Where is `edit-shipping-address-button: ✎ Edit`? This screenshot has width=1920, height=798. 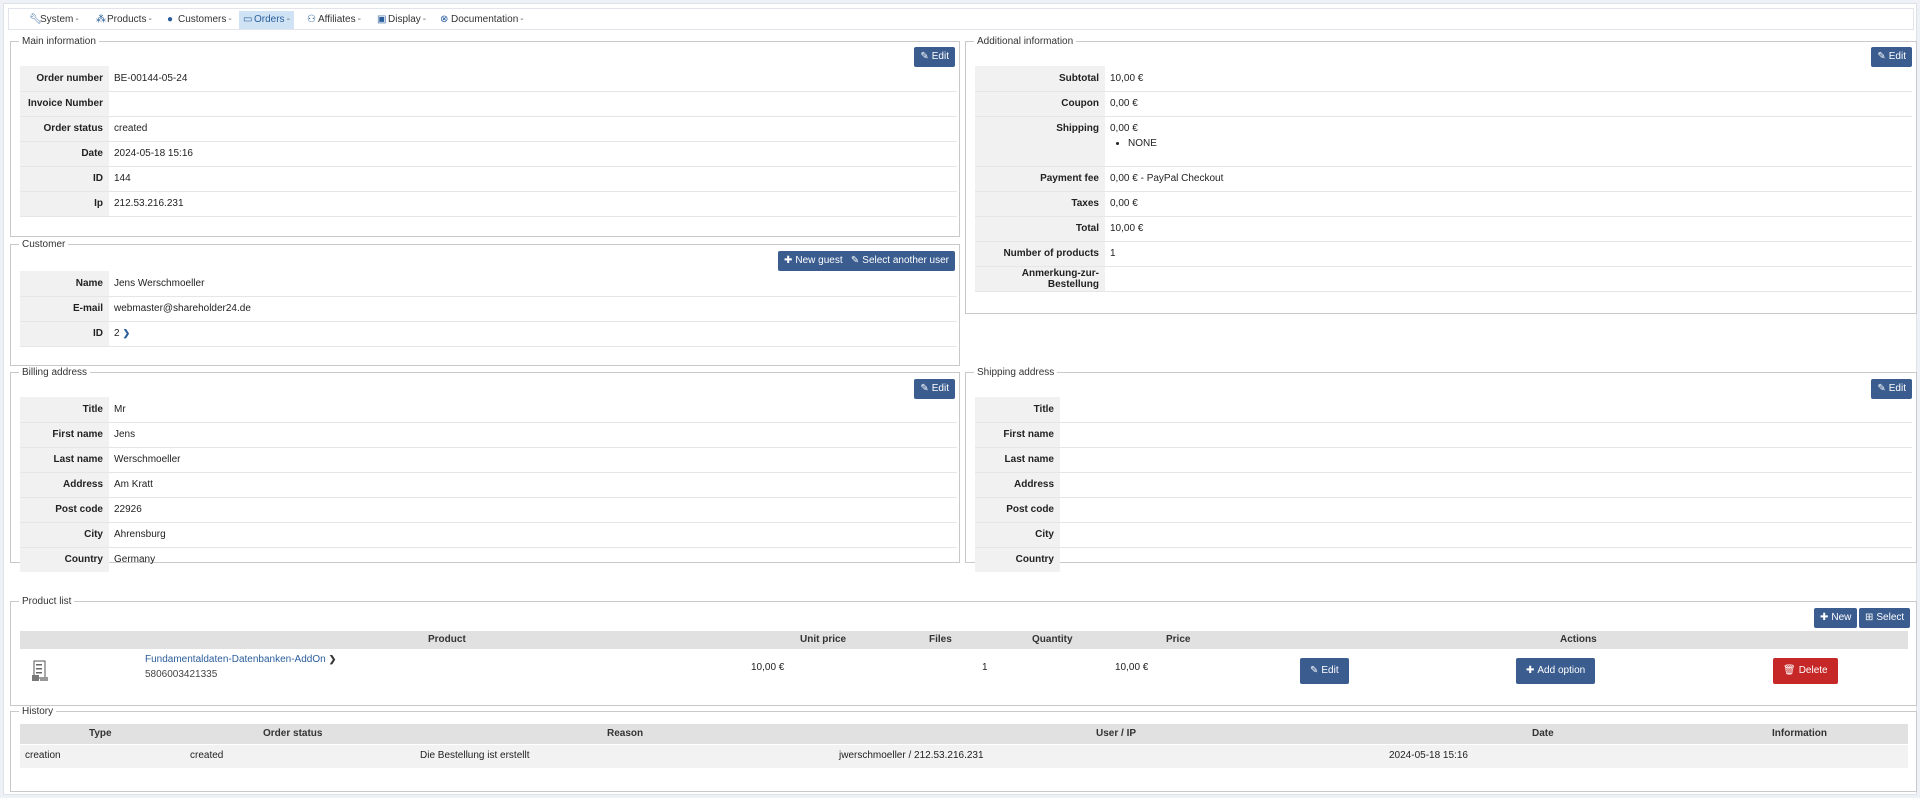
edit-shipping-address-button: ✎ Edit is located at coordinates (1891, 389).